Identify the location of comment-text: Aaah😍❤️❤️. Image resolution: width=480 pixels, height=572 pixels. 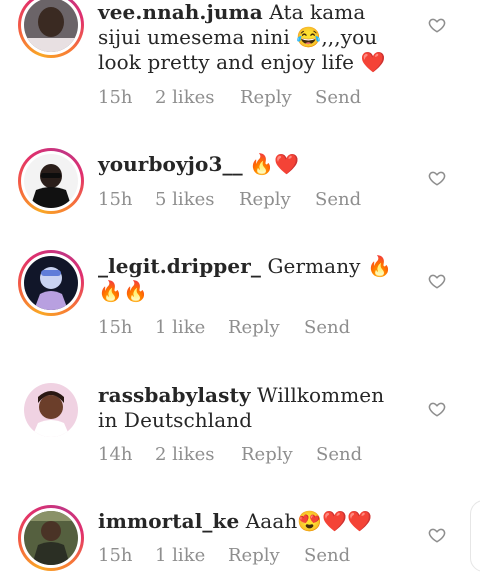
(309, 521).